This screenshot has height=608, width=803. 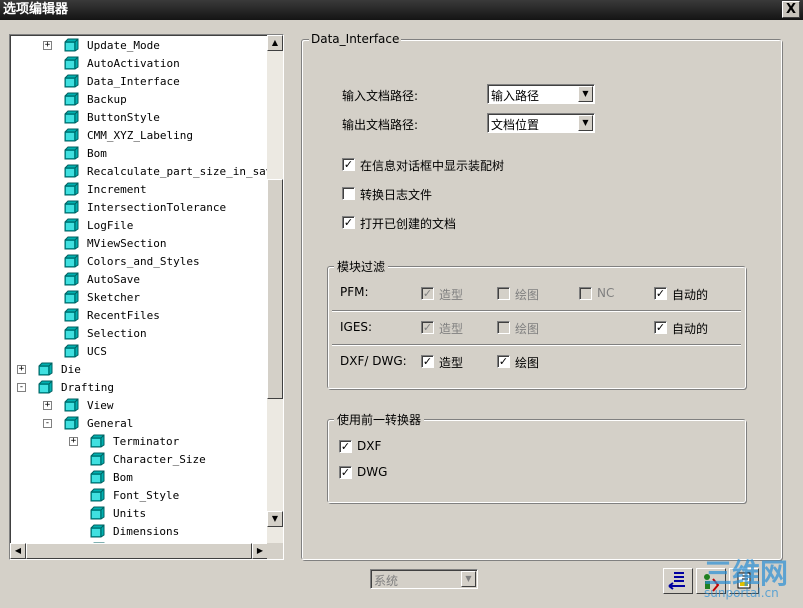 I want to click on previous-dxf-checkbox: ✓, so click(x=345, y=446).